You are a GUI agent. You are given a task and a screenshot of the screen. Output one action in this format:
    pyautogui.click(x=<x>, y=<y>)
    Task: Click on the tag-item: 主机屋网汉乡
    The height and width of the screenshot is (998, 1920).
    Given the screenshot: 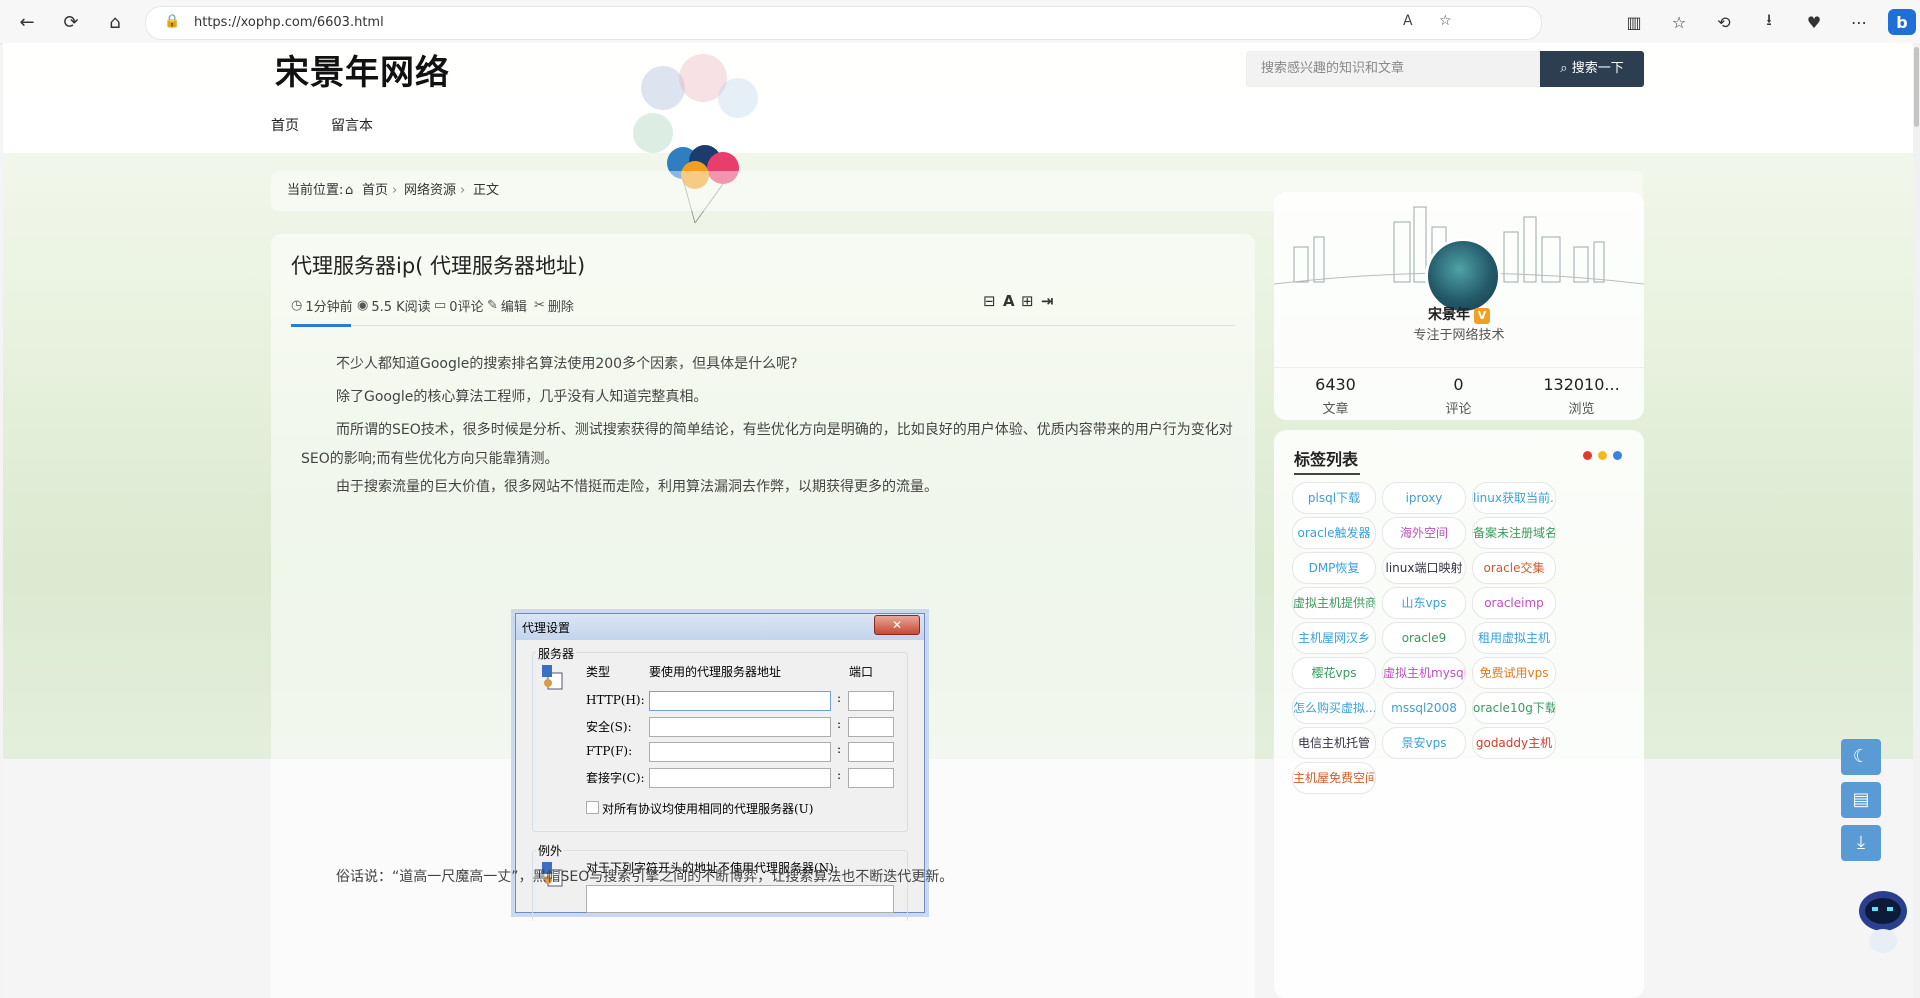 What is the action you would take?
    pyautogui.click(x=1334, y=638)
    